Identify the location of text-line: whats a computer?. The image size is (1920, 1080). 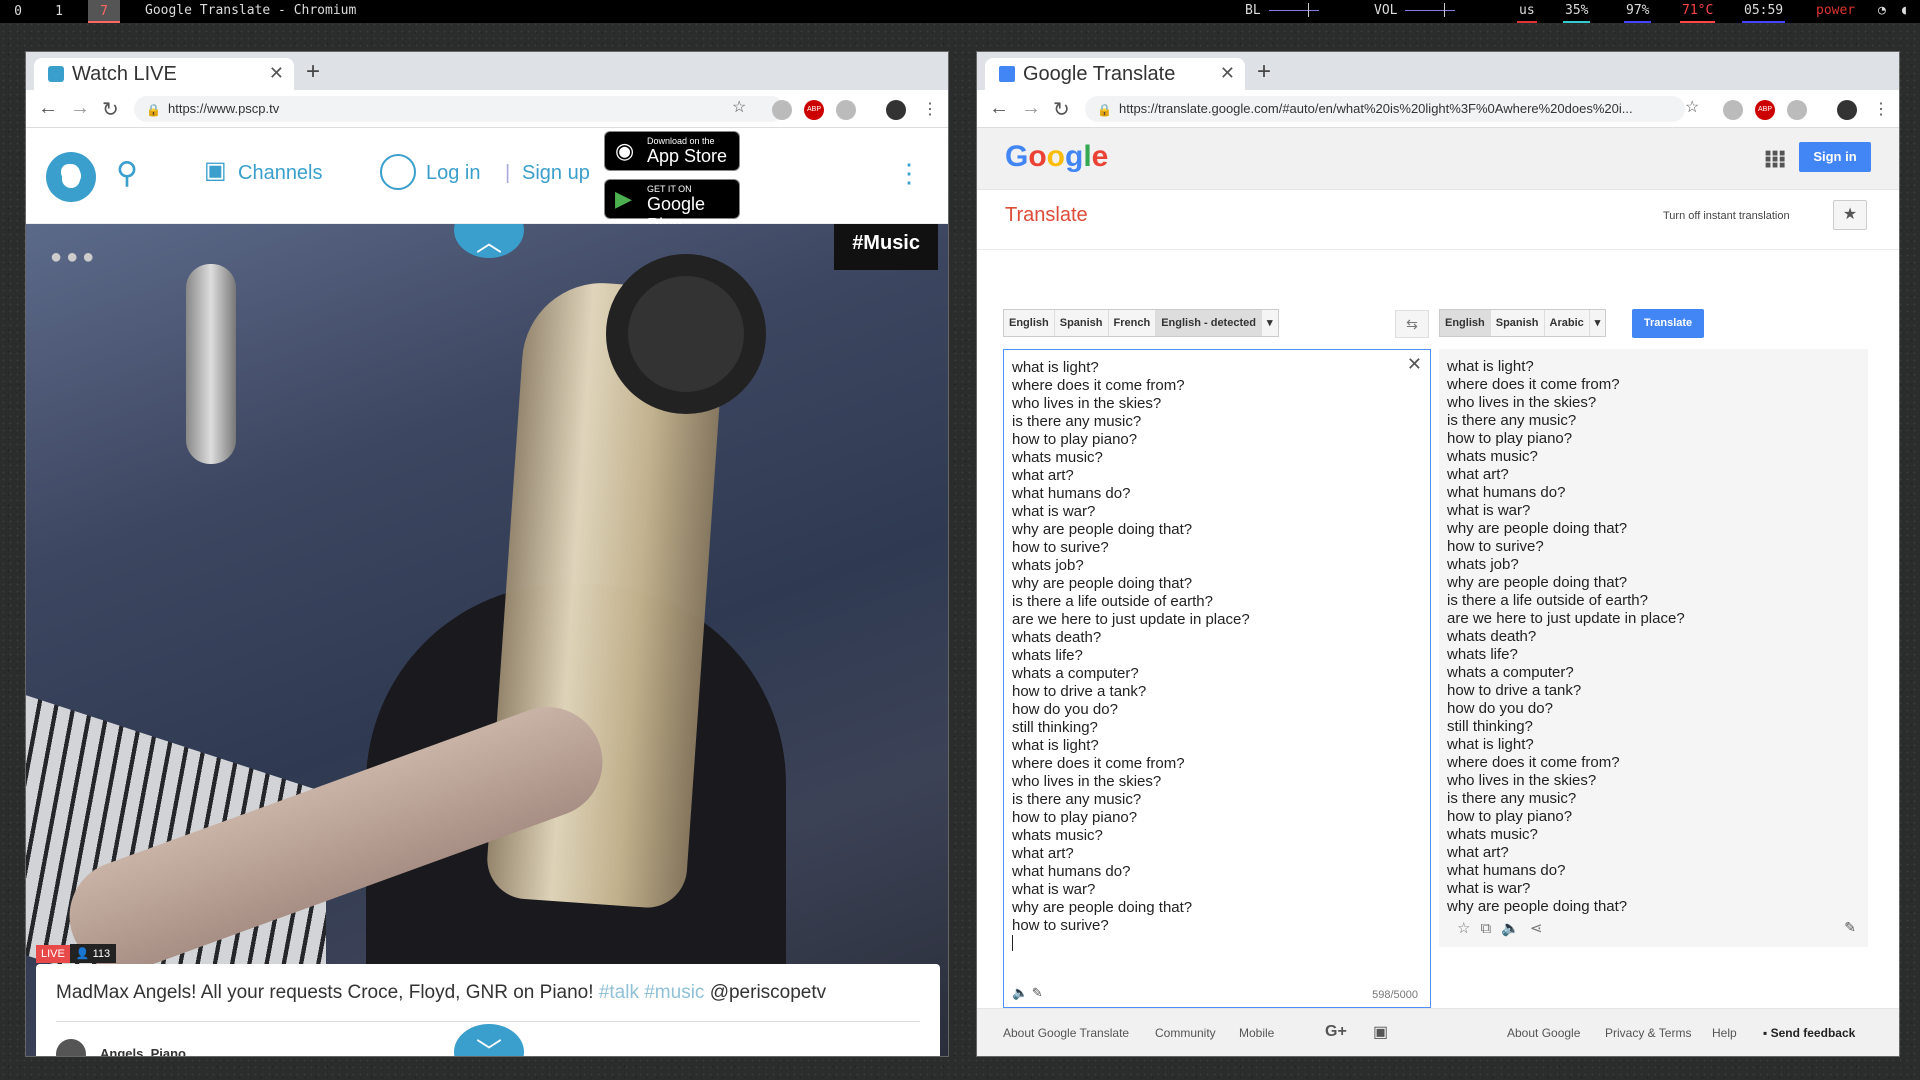
(1075, 673).